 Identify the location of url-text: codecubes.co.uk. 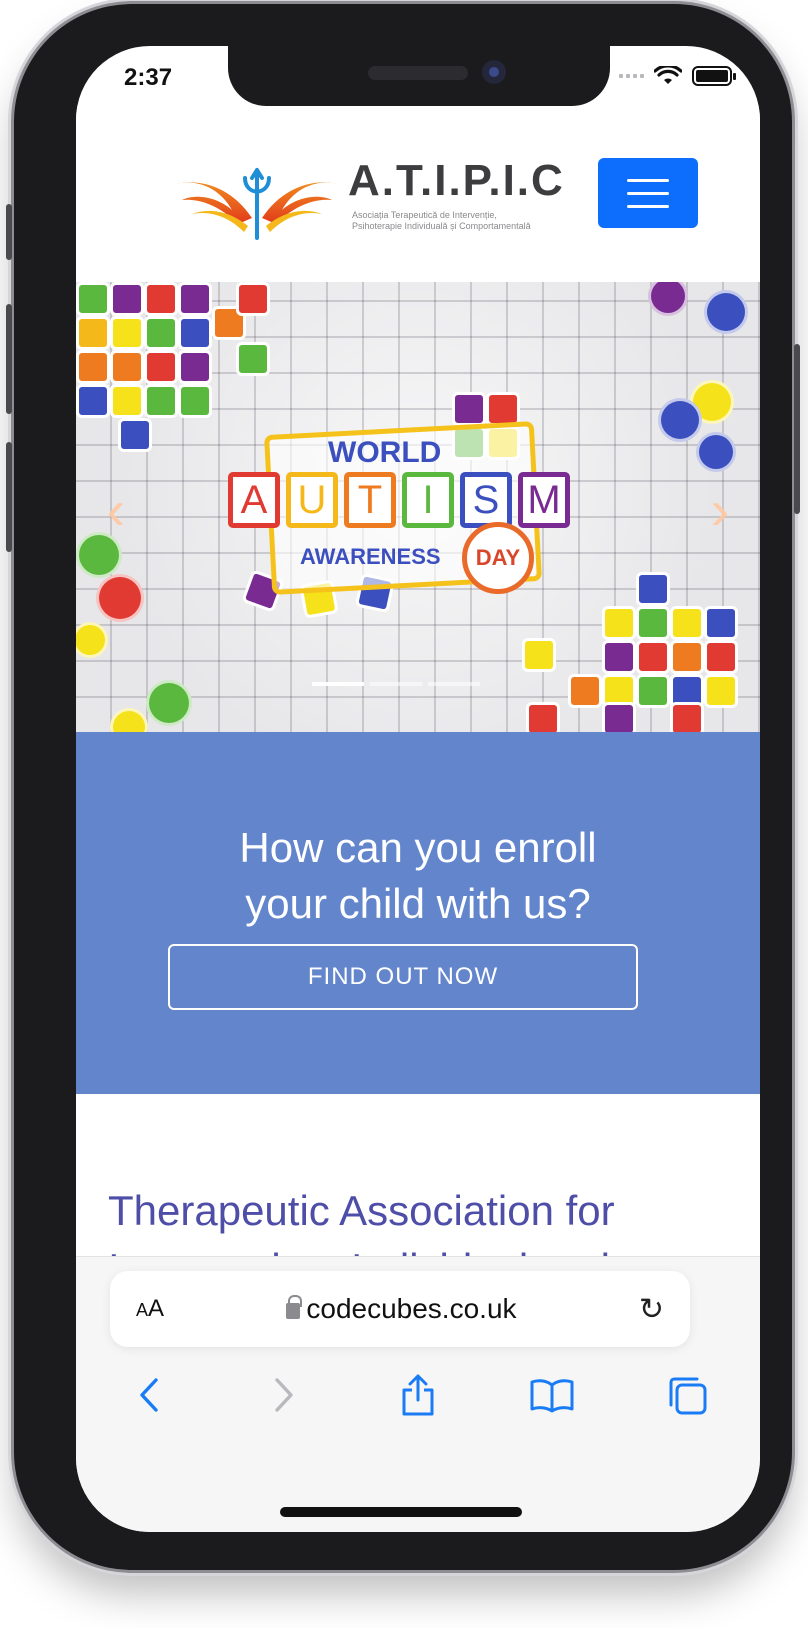
(411, 1308).